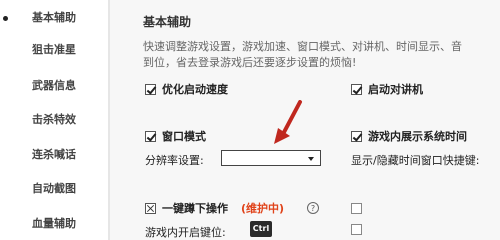 This screenshot has height=240, width=500. I want to click on sidebar-item-auto-screenshot: 自动截图, so click(54, 189).